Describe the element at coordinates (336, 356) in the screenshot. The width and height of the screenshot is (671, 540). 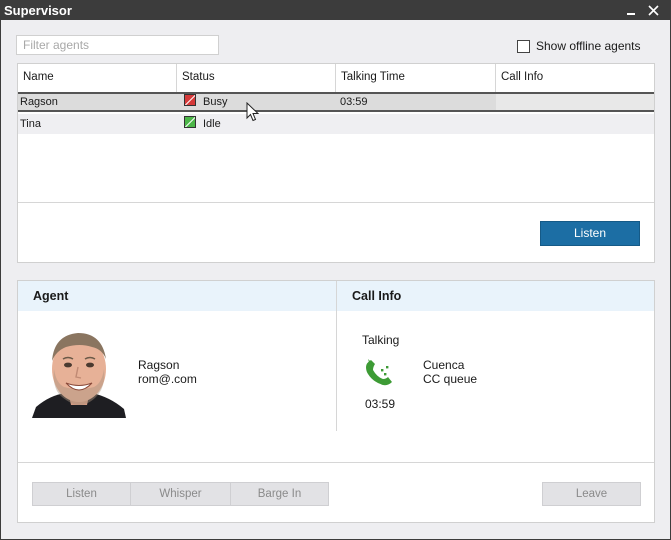
I see `section-divider` at that location.